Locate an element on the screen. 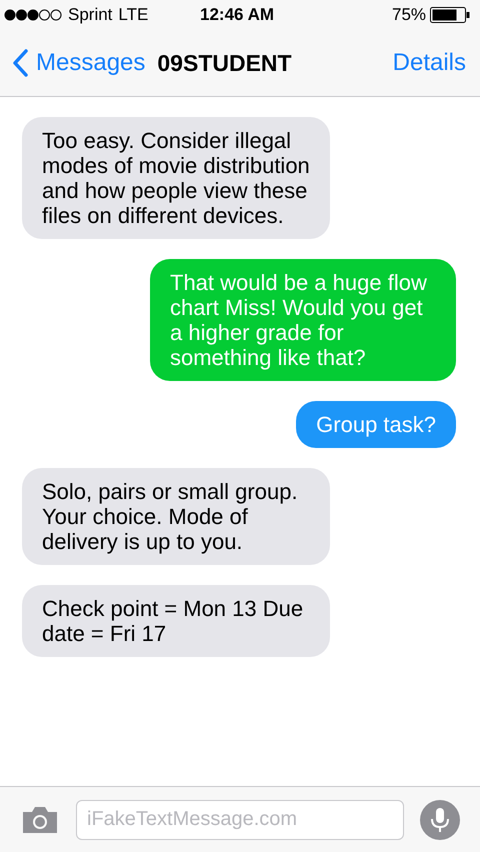 The width and height of the screenshot is (480, 852). details-button: Details is located at coordinates (430, 63).